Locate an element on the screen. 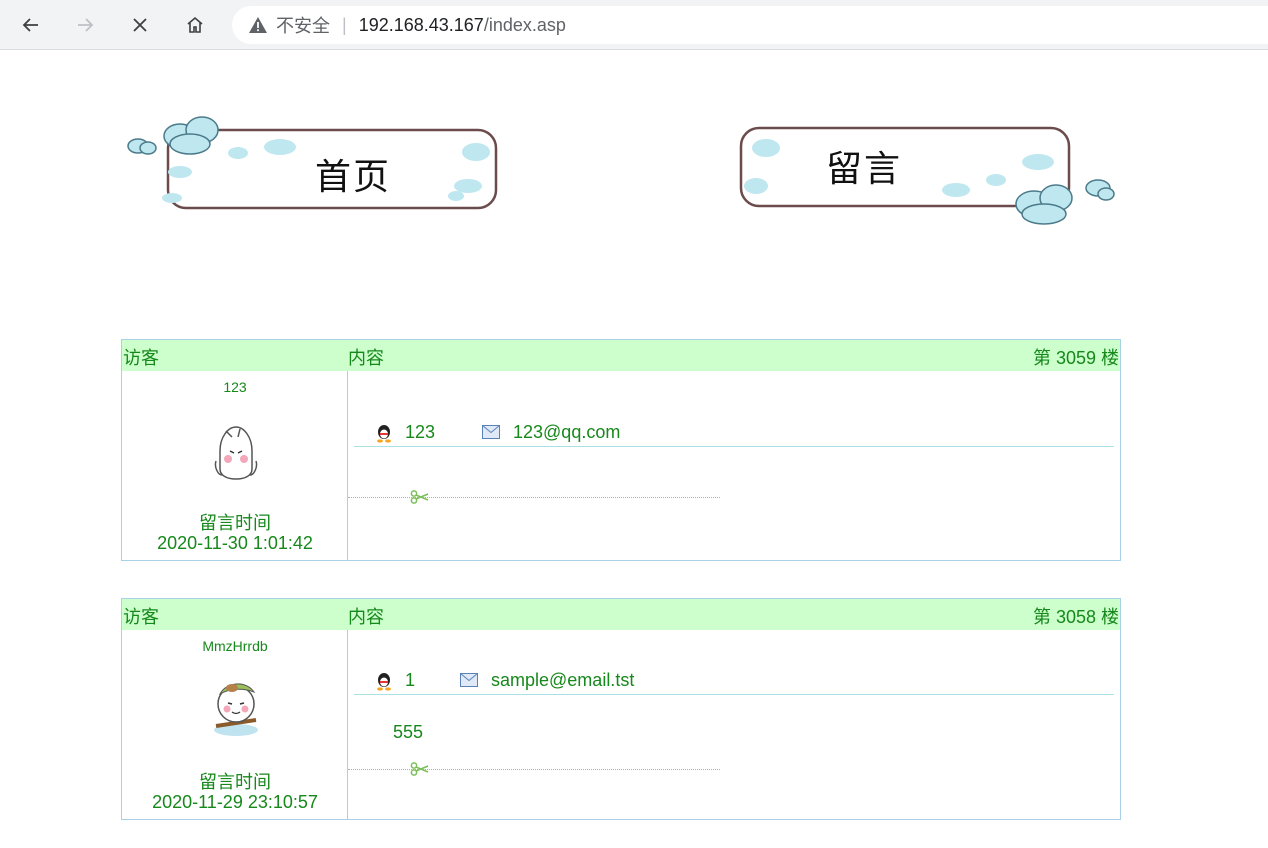 The image size is (1268, 848). cloud-banner-home-icon is located at coordinates (312, 163).